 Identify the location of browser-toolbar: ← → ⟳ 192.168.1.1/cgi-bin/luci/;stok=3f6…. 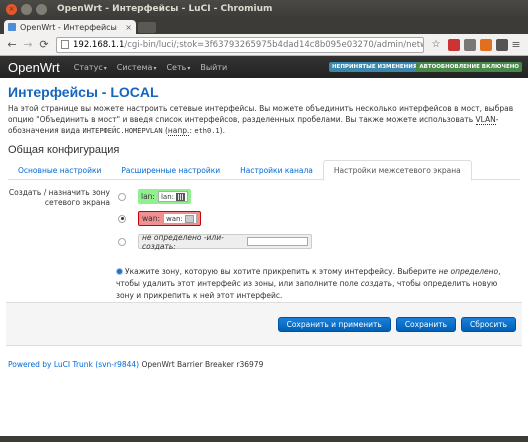
(264, 45).